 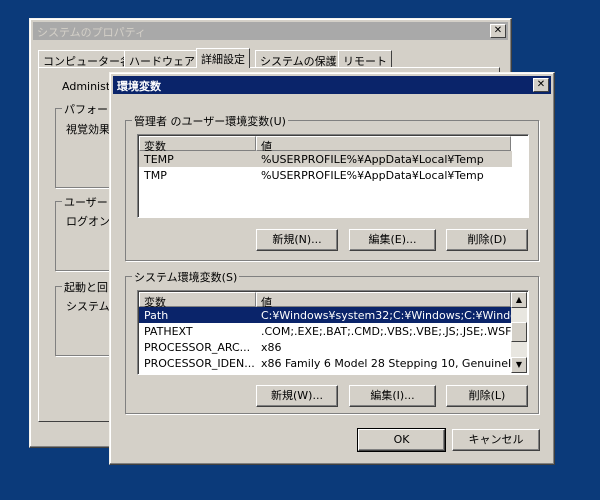 What do you see at coordinates (92, 32) in the screenshot?
I see `system-properties-title: システムのプロパティ` at bounding box center [92, 32].